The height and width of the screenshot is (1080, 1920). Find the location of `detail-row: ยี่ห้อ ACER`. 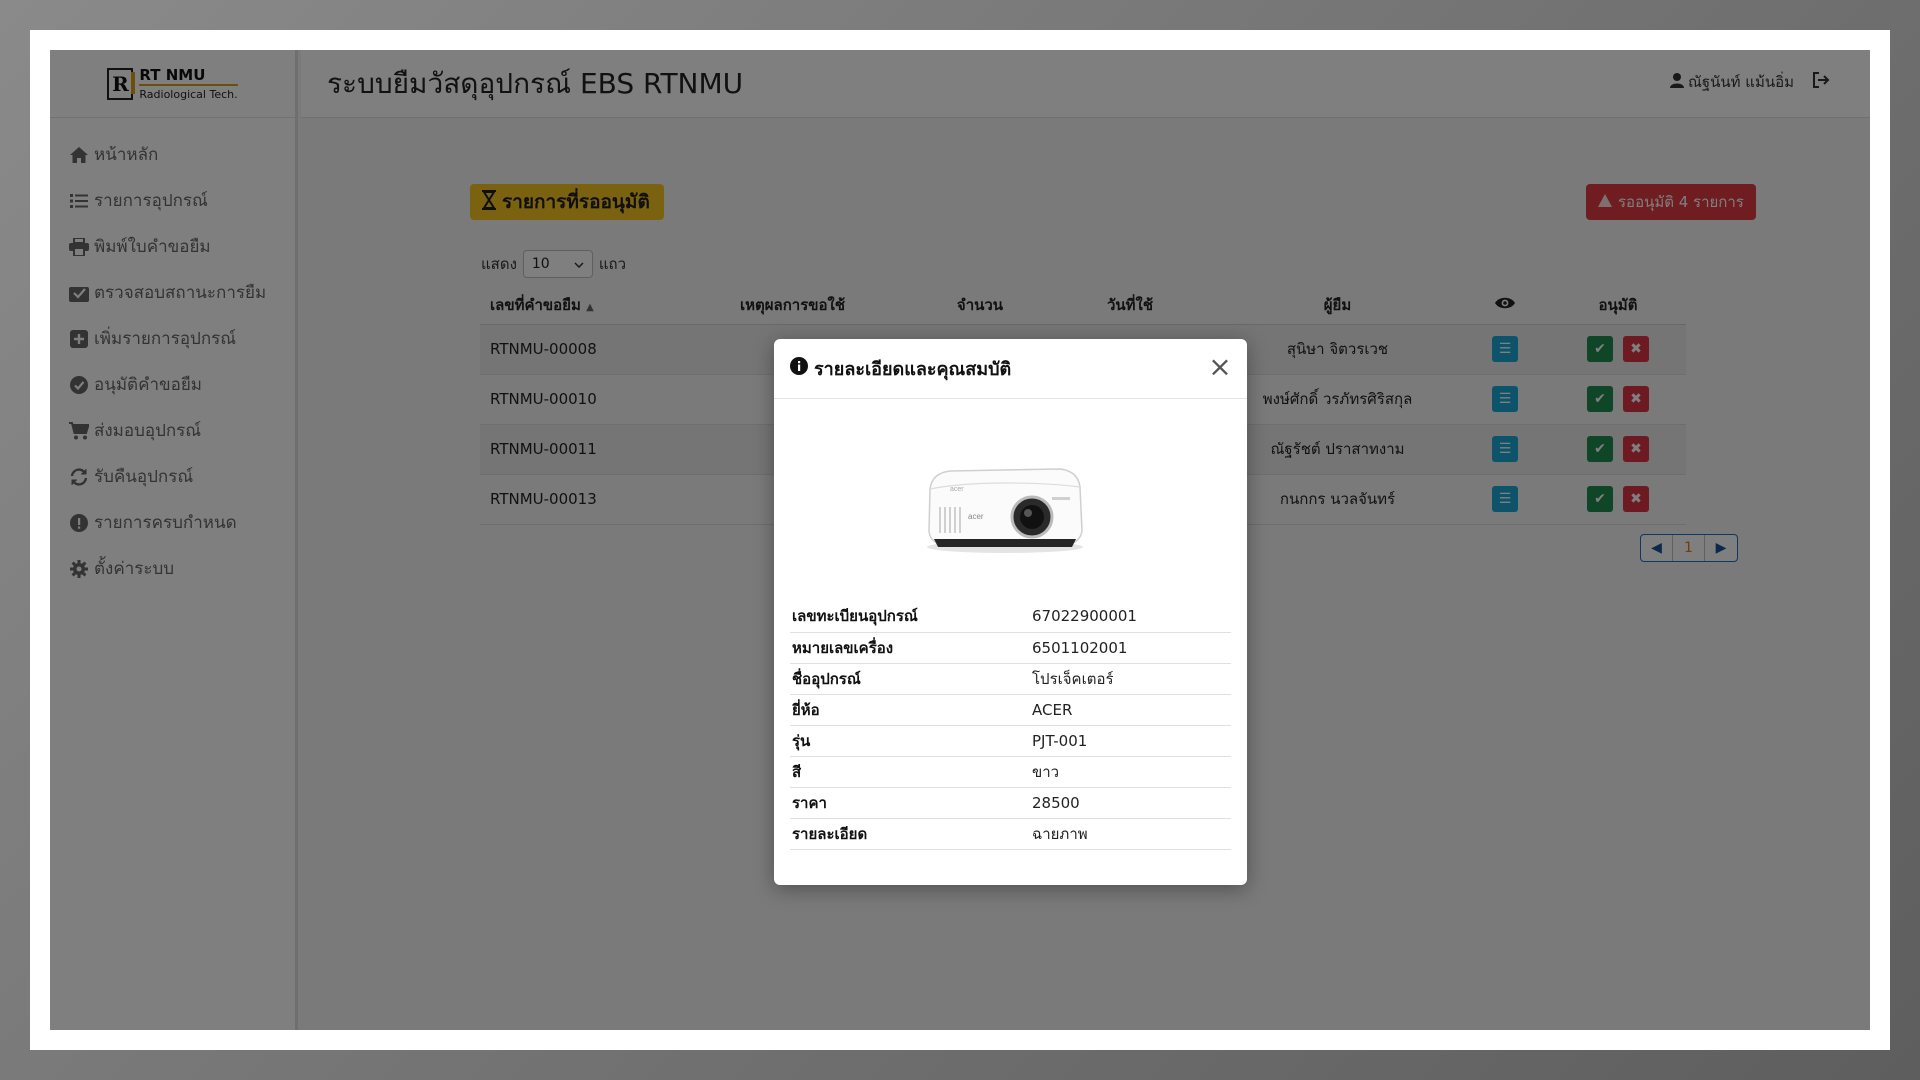

detail-row: ยี่ห้อ ACER is located at coordinates (1010, 710).